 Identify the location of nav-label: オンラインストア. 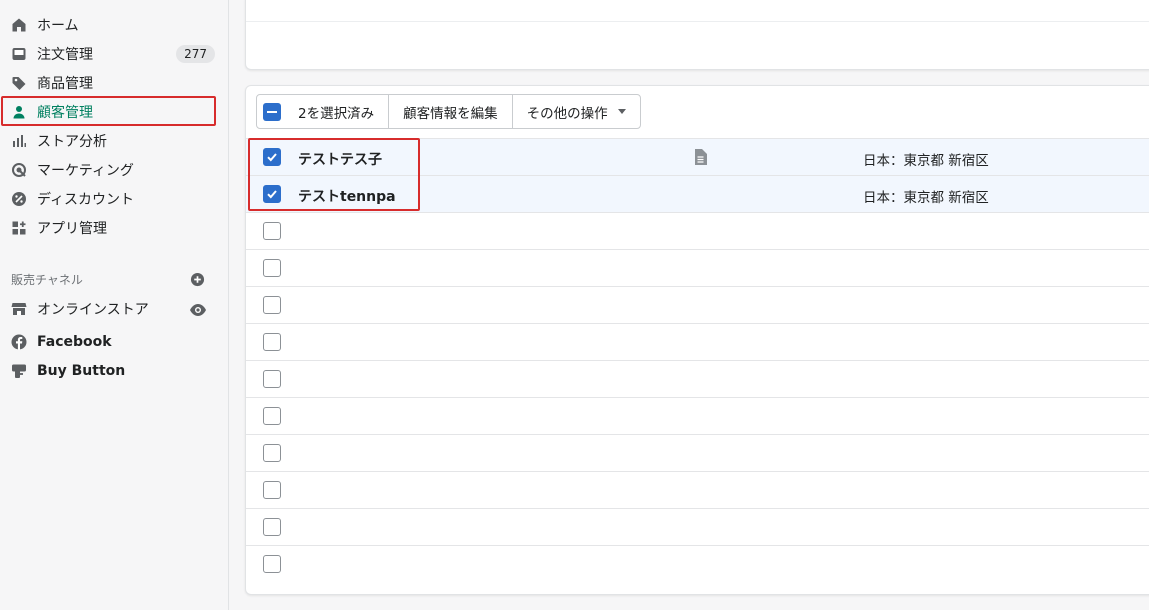
(93, 309).